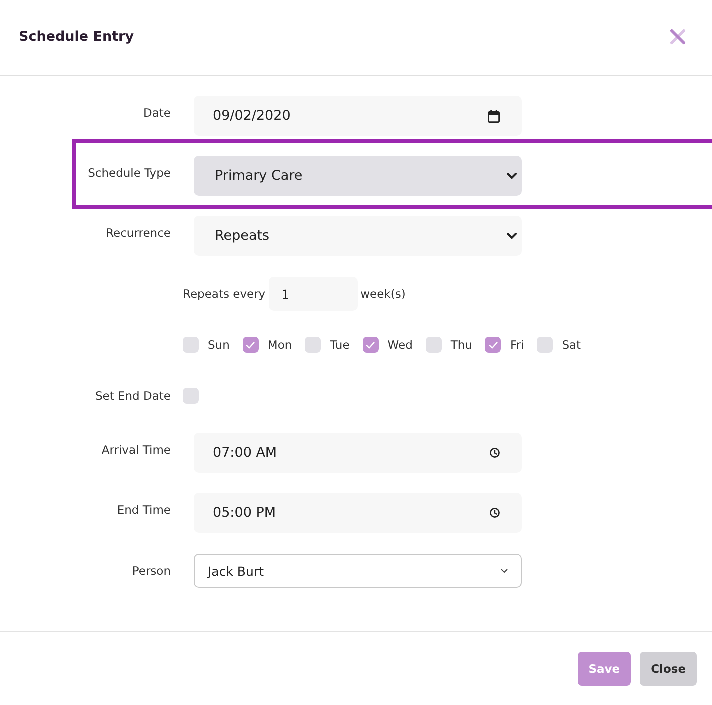  What do you see at coordinates (383, 294) in the screenshot?
I see `unit-label: week(s)` at bounding box center [383, 294].